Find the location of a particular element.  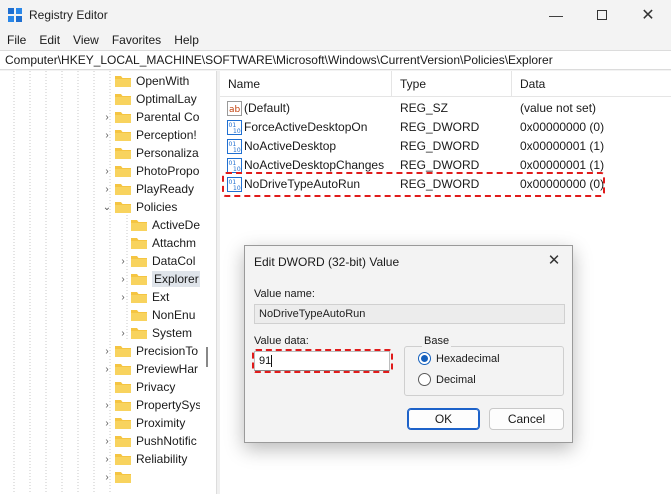

tree-scroll-thumb is located at coordinates (207, 357).